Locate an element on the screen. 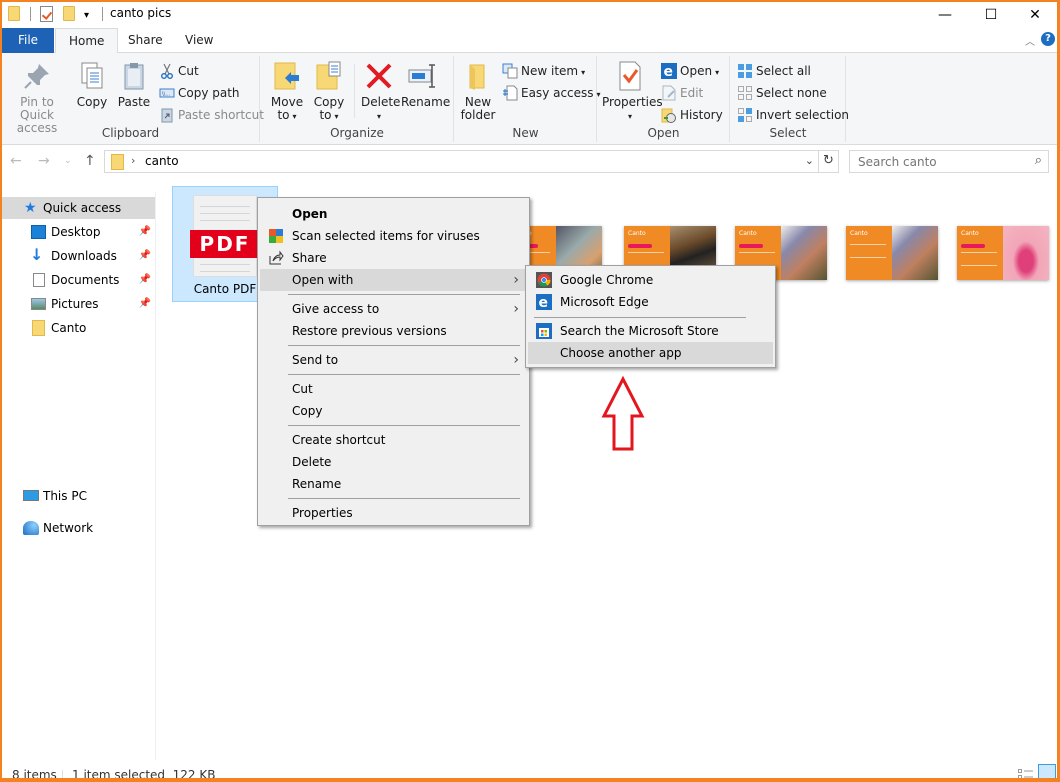  menu-item-open-with: Open with › is located at coordinates (393, 280).